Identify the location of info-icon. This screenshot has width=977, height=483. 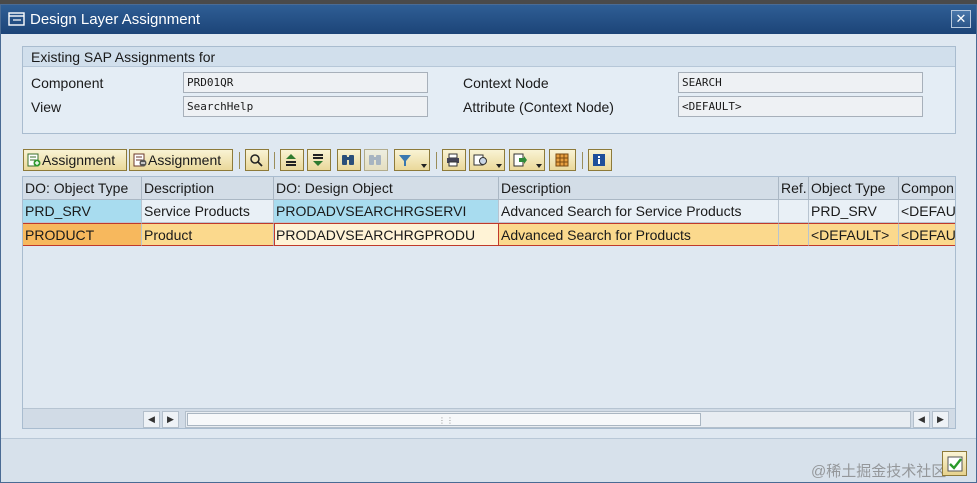
(599, 160).